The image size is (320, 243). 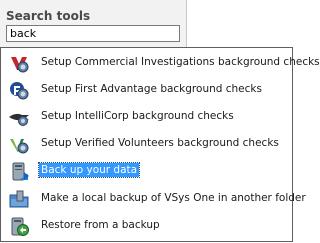 What do you see at coordinates (19, 63) in the screenshot?
I see `commercial-investigations-icon` at bounding box center [19, 63].